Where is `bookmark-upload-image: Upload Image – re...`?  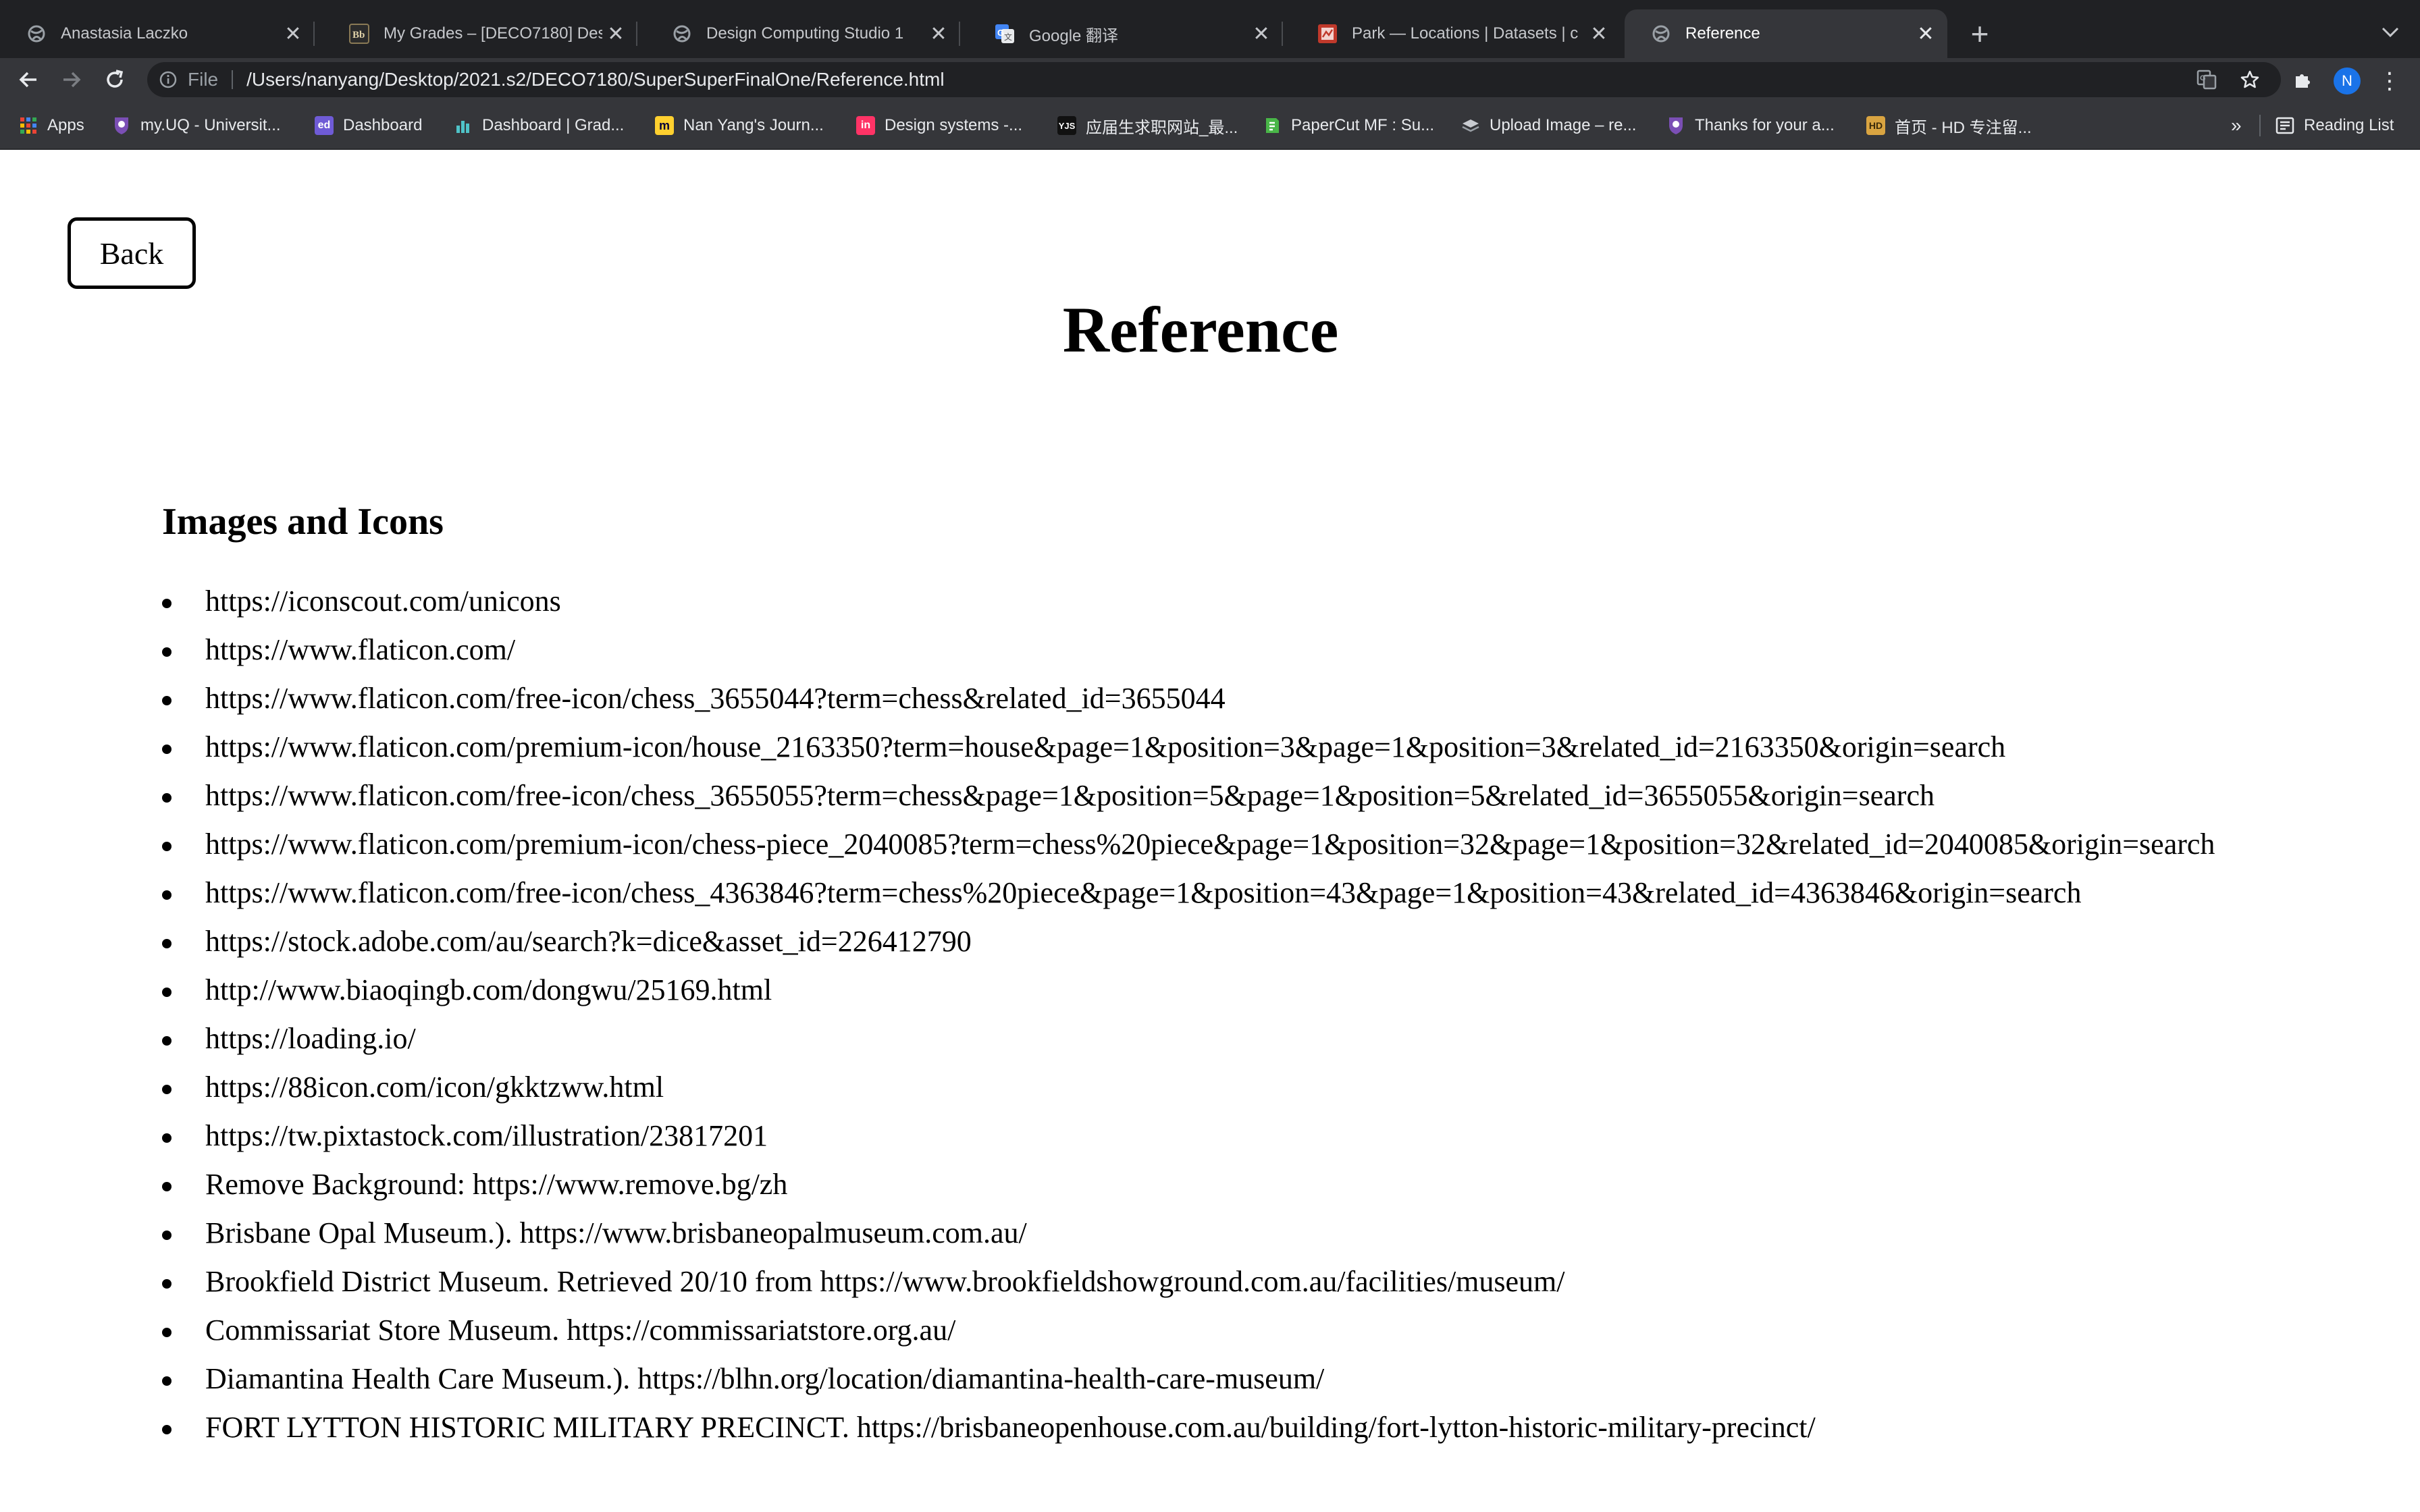
bookmark-upload-image: Upload Image – re... is located at coordinates (1548, 125).